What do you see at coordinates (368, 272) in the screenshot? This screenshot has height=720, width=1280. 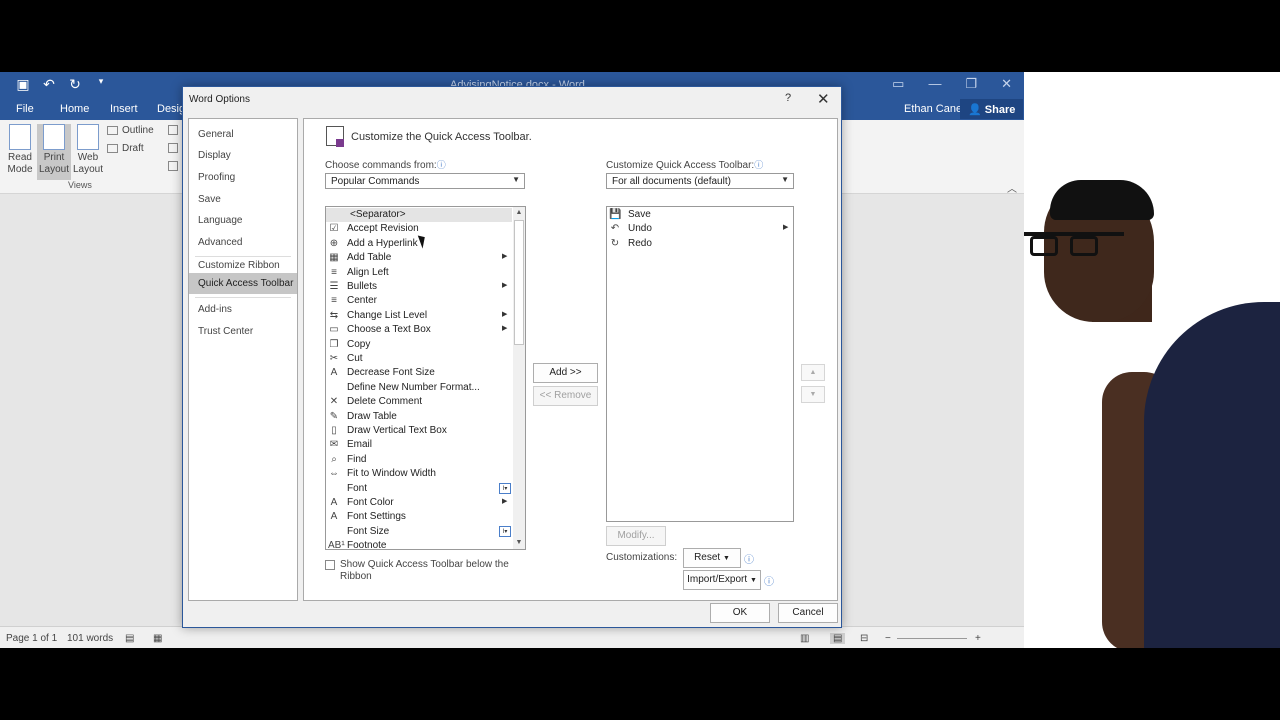 I see `command-label: Align Left` at bounding box center [368, 272].